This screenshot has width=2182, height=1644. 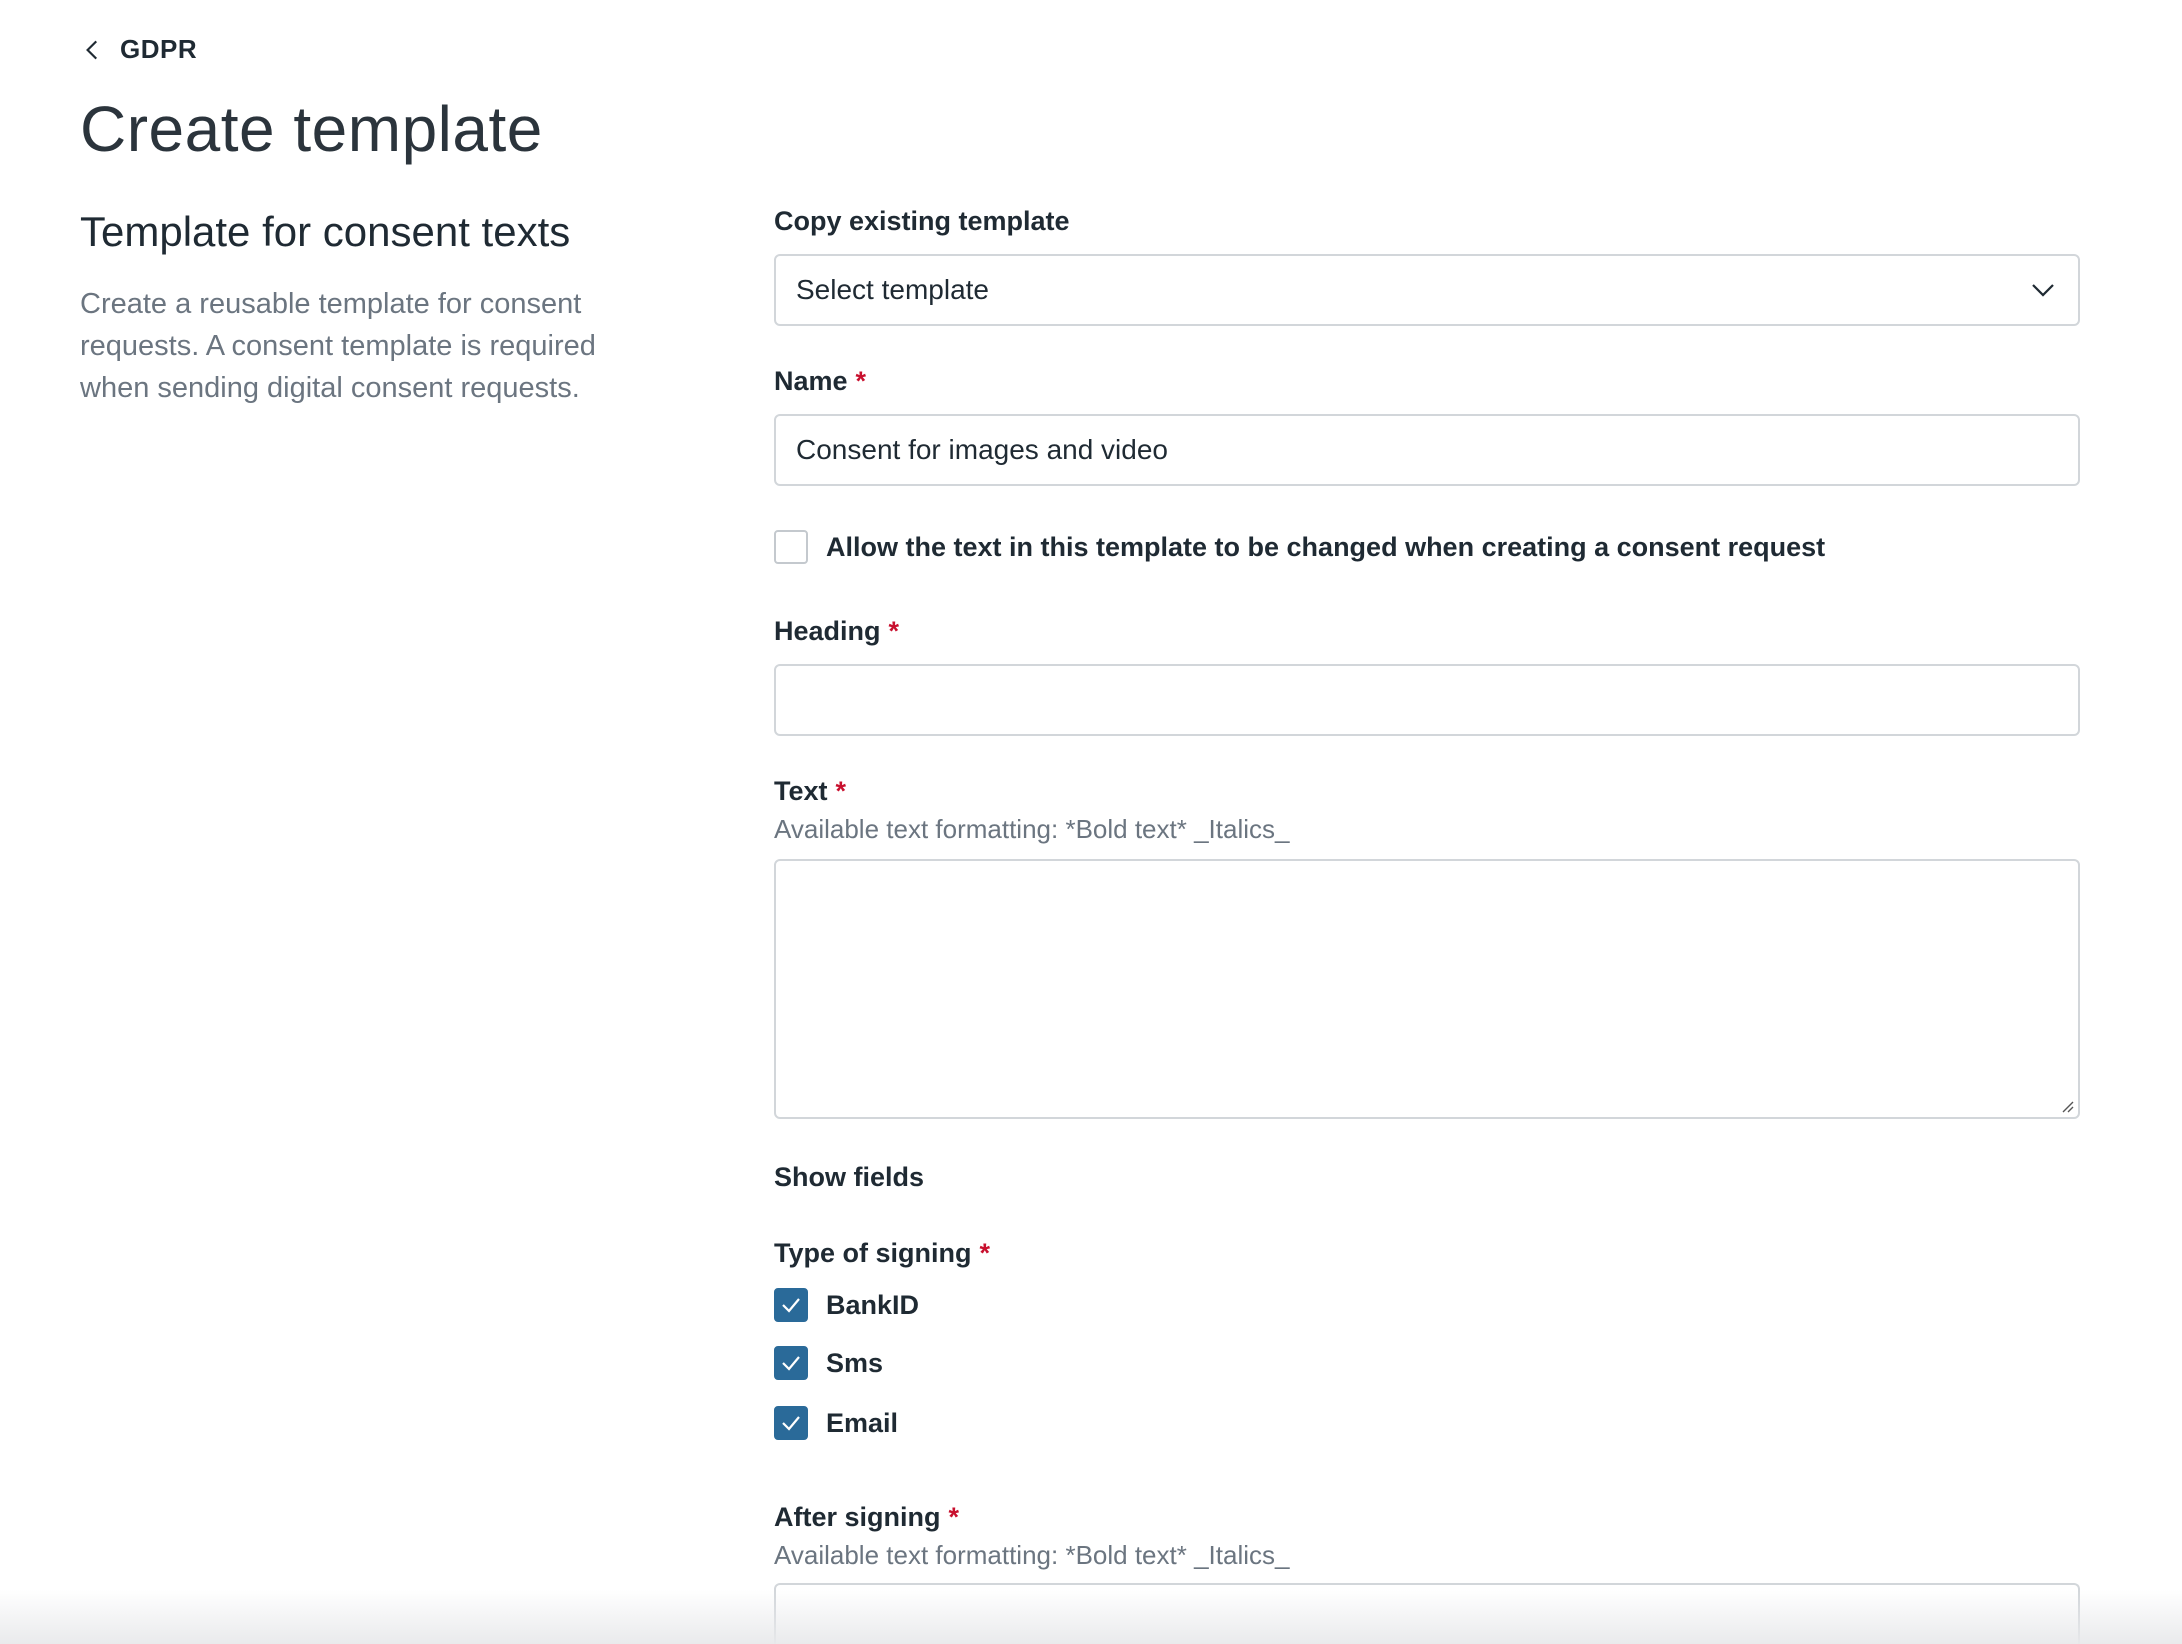 I want to click on sms-checkbox, so click(x=791, y=1363).